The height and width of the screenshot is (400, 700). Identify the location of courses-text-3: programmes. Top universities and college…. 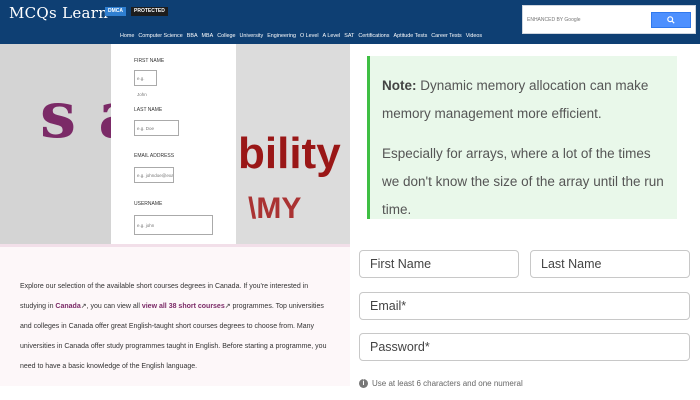
(173, 336).